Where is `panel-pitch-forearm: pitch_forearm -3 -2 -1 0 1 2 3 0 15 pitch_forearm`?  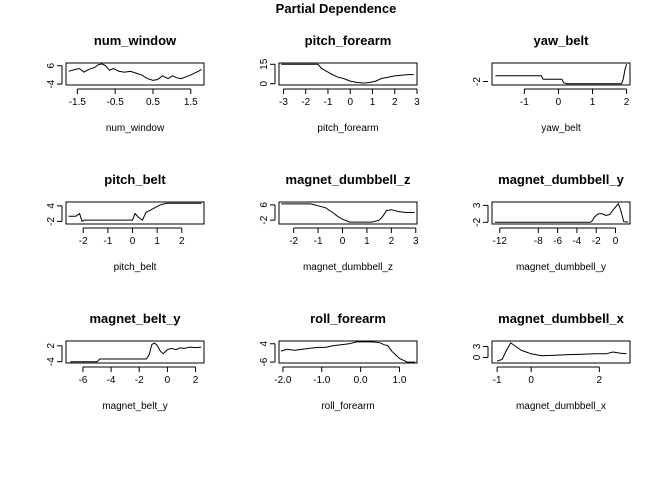 panel-pitch-forearm: pitch_forearm -3 -2 -1 0 1 2 3 0 15 pitch_forearm is located at coordinates (339, 83).